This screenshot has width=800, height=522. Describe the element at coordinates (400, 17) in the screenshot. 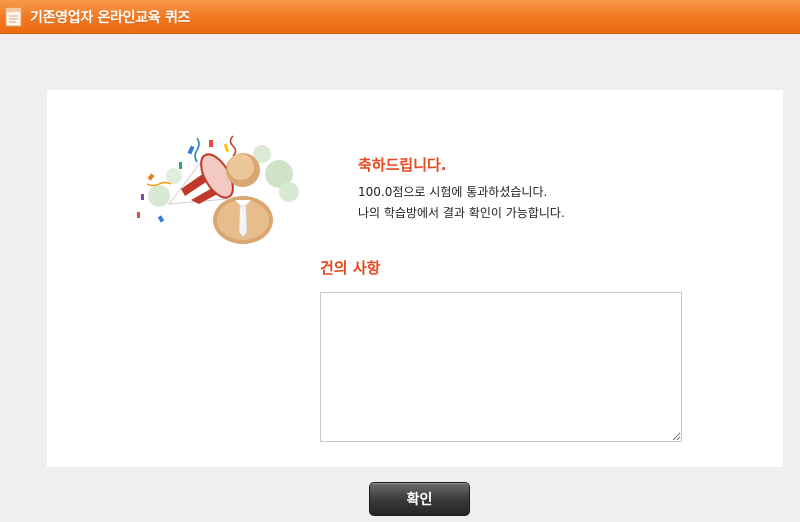

I see `title-bar: 기존영업자 온라인교육 퀴즈` at that location.